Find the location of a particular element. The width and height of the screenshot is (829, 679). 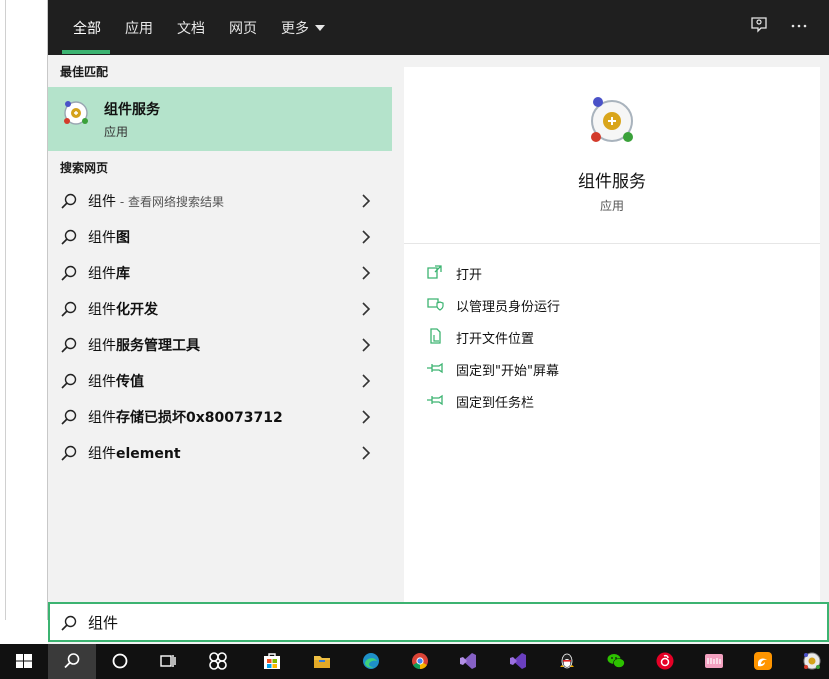

web-suggestion-item: 组件element is located at coordinates (220, 453).